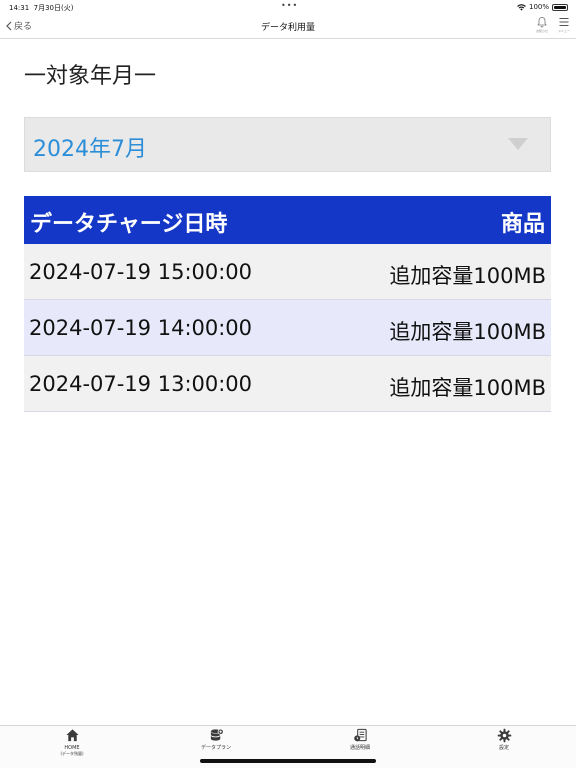  Describe the element at coordinates (141, 384) in the screenshot. I see `row-datetime: 2024-07-19 13:00:00` at that location.